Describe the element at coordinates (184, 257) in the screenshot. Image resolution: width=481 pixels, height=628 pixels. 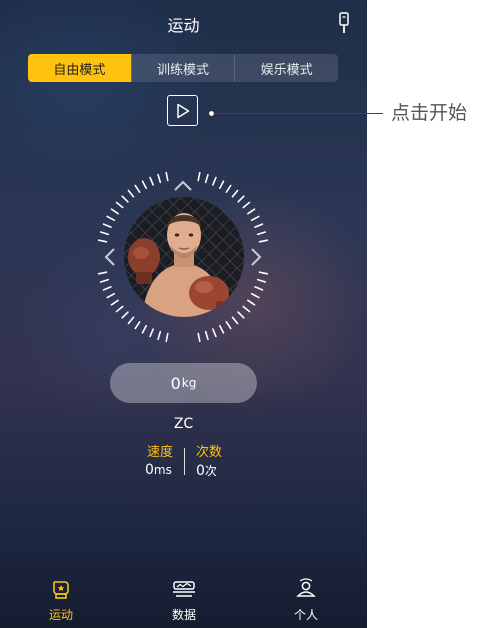
I see `avatar` at that location.